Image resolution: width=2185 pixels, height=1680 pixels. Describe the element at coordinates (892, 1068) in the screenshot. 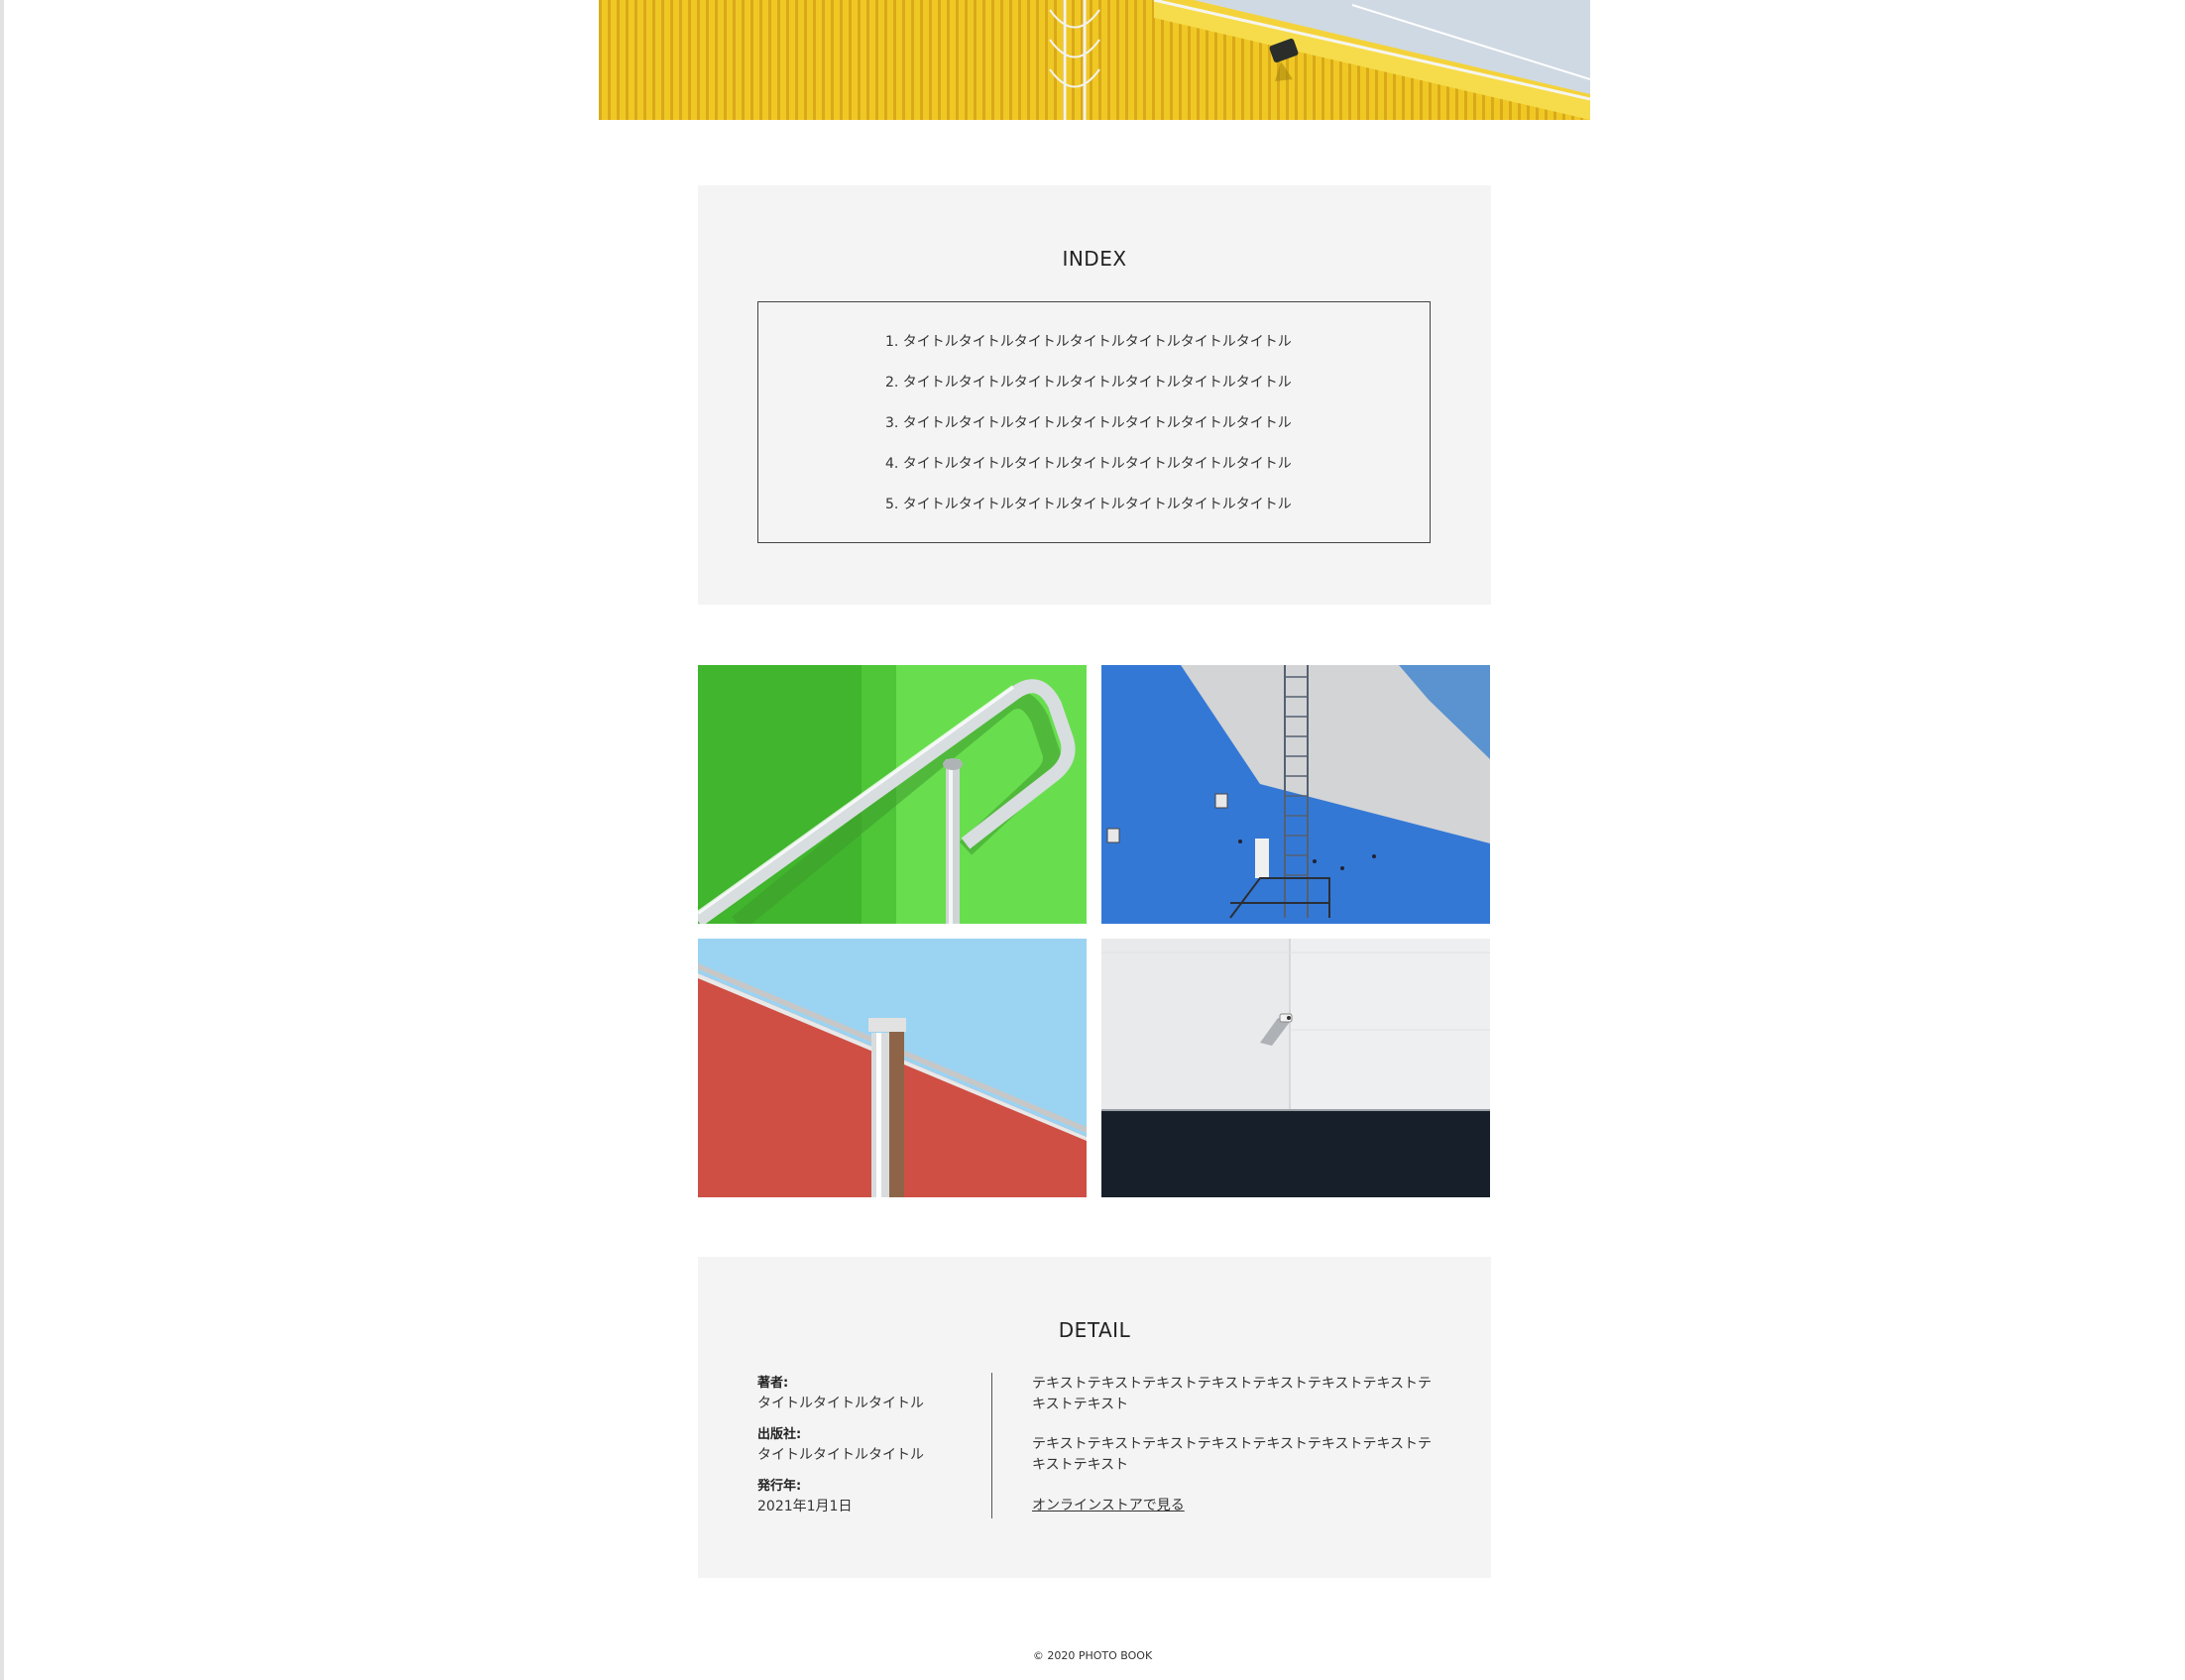

I see `red-wall-pipe-photo` at that location.